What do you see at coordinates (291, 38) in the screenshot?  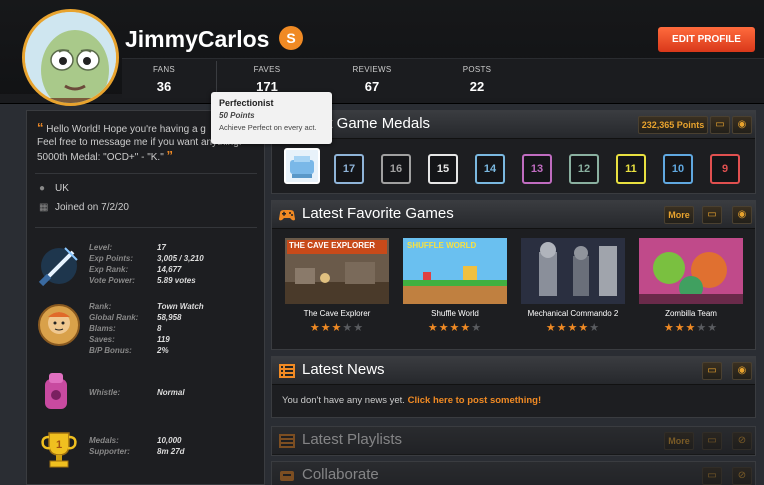 I see `supporter-badge-icon: S` at bounding box center [291, 38].